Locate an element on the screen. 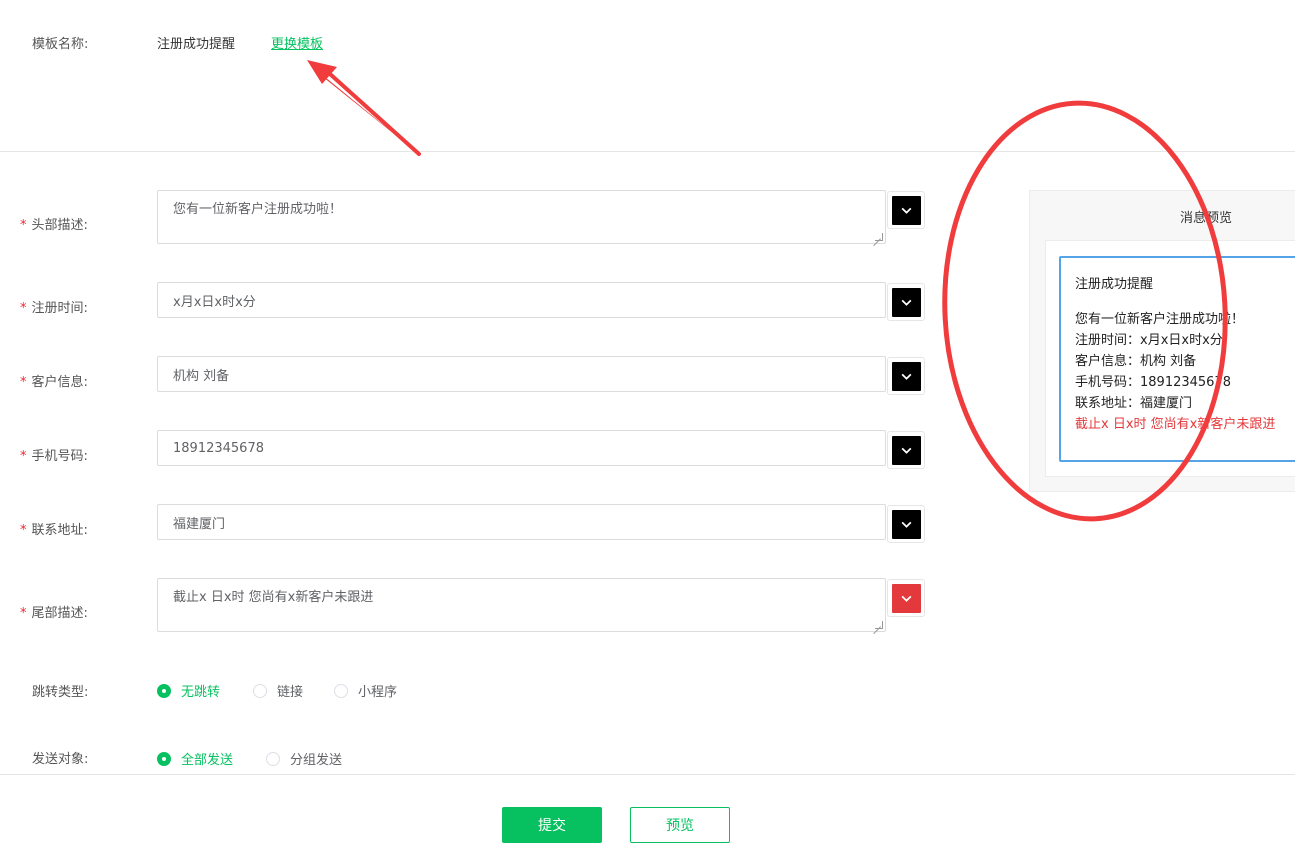  change-template-link: 更换模板 is located at coordinates (297, 42).